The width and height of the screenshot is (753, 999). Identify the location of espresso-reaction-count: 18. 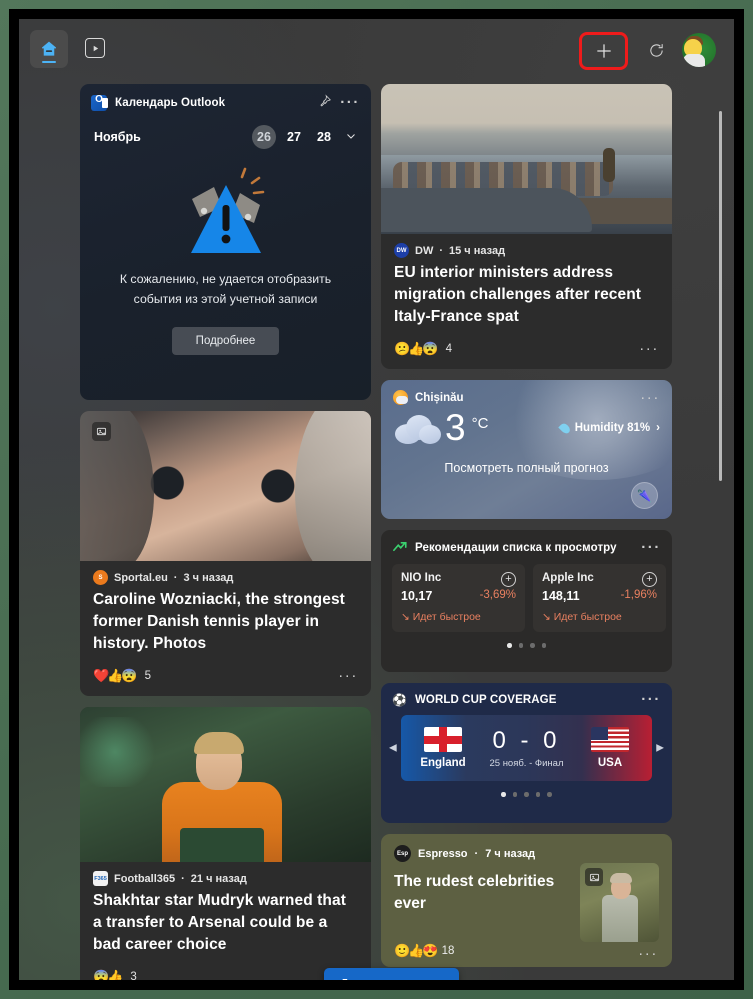
(448, 951).